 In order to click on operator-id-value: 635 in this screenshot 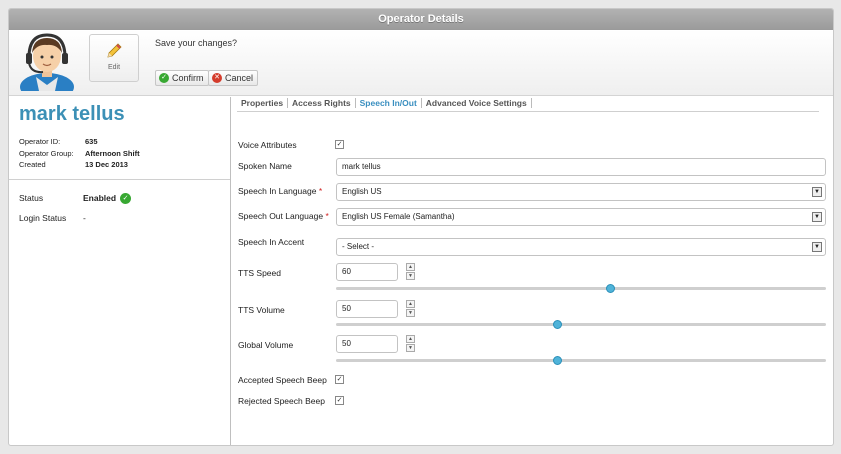, I will do `click(91, 141)`.